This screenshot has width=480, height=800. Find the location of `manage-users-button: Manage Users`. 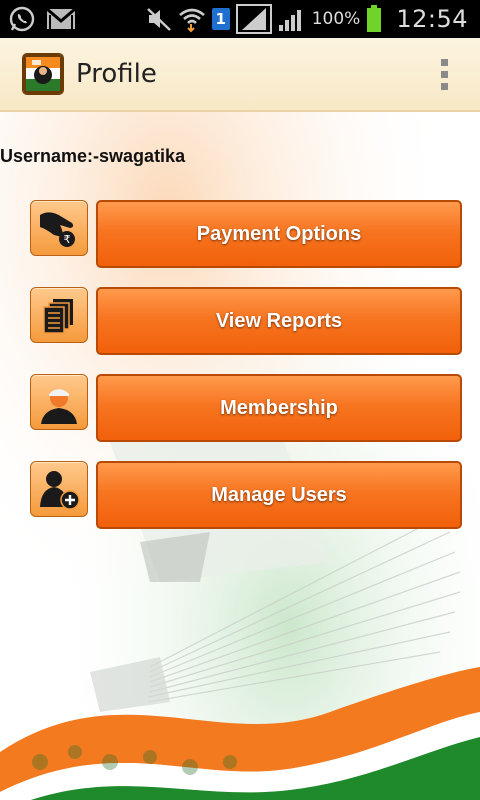

manage-users-button: Manage Users is located at coordinates (279, 495).